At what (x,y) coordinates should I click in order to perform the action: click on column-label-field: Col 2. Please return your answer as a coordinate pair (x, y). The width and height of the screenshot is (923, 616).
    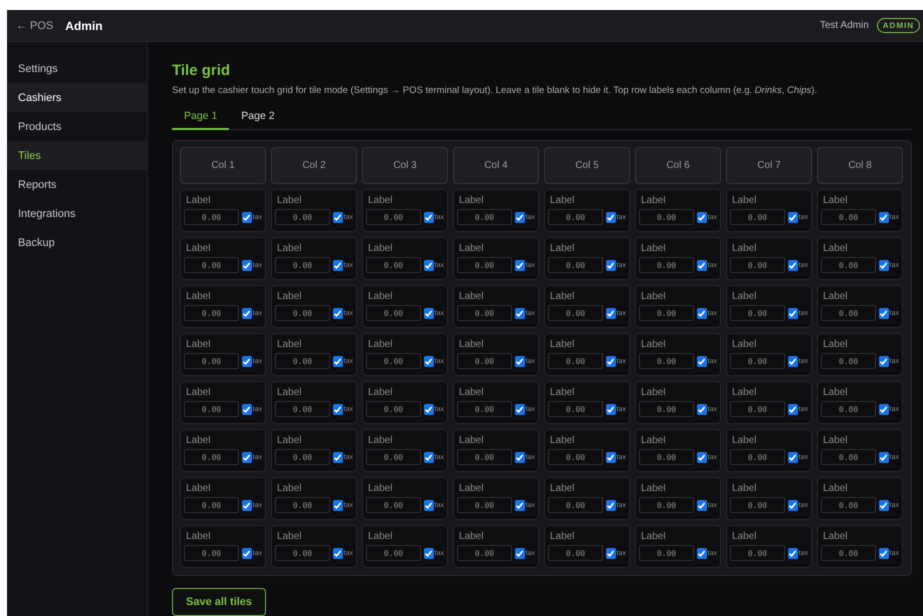
    Looking at the image, I should click on (314, 165).